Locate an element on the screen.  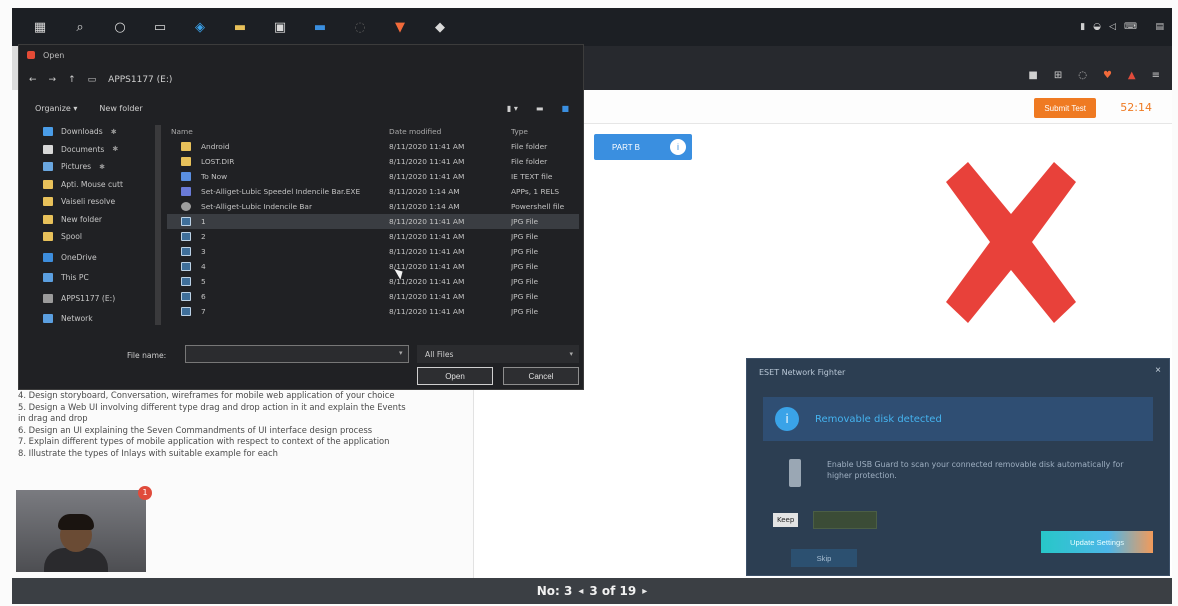
mail-icon: ▬ is located at coordinates (320, 27).